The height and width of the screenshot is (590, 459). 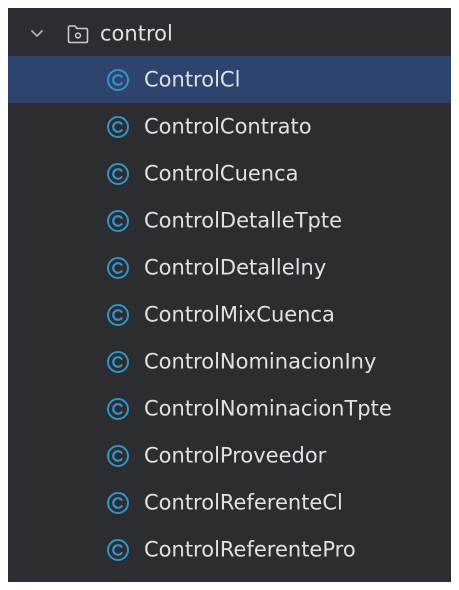 I want to click on class-label: ControlNominacionTpte, so click(x=268, y=408).